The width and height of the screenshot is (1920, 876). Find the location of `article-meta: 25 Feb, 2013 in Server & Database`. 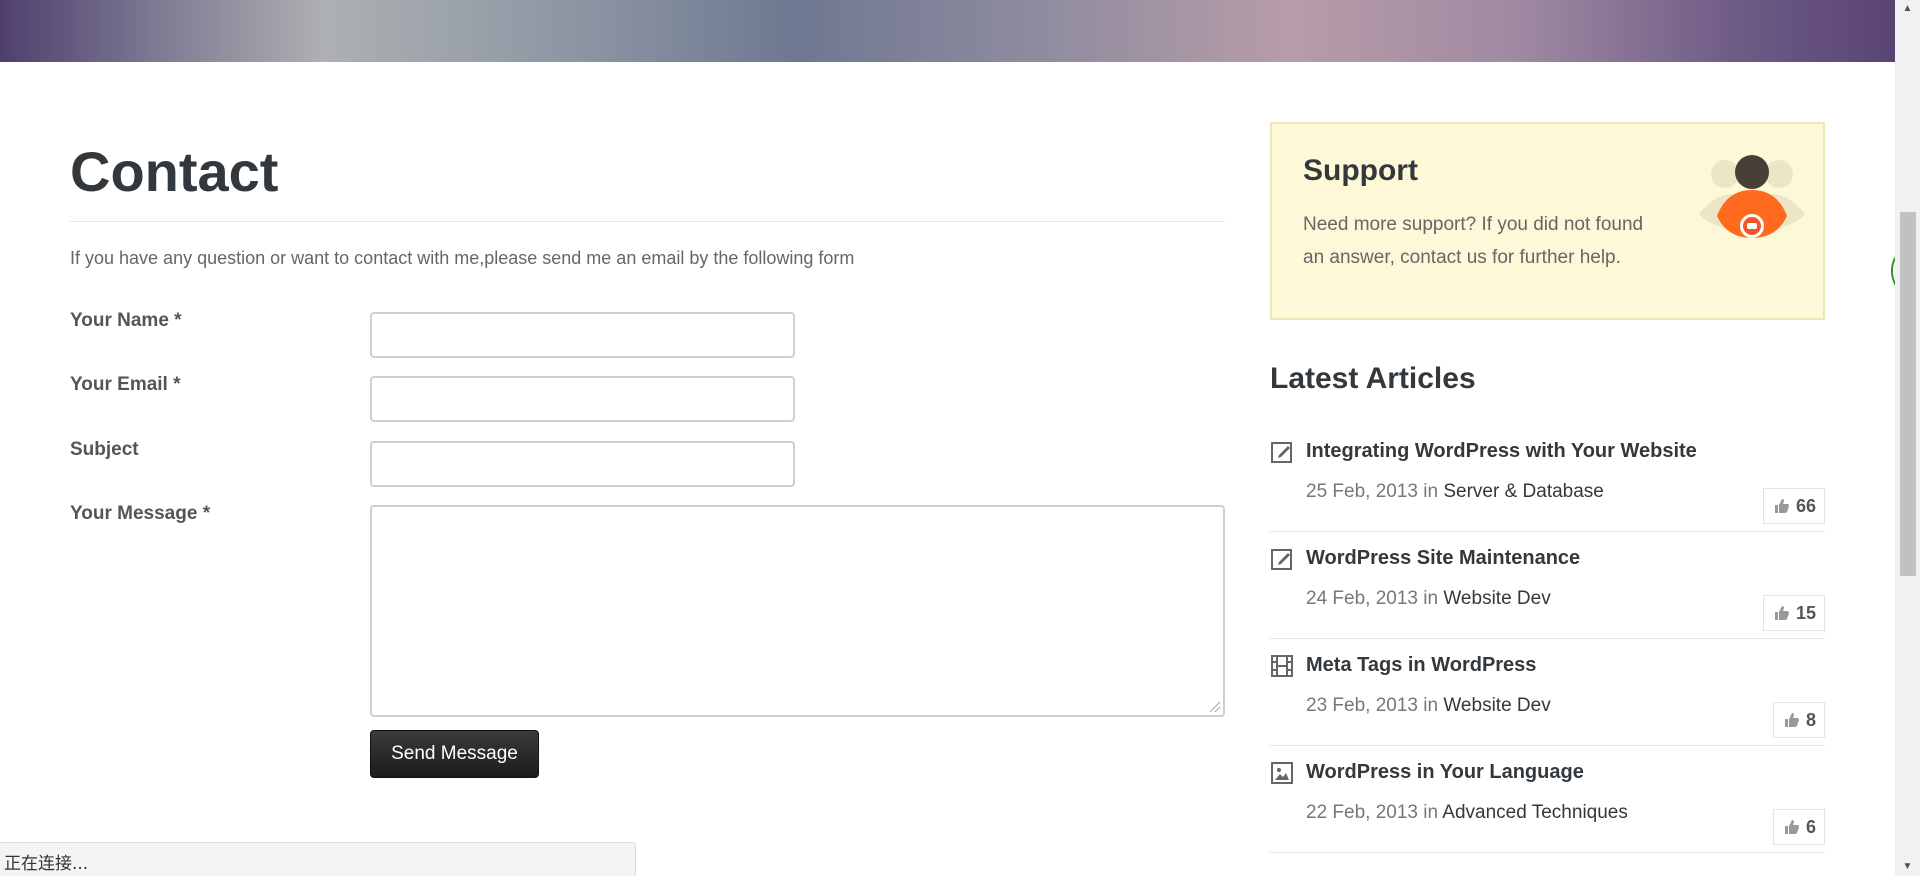

article-meta: 25 Feb, 2013 in Server & Database is located at coordinates (1455, 492).